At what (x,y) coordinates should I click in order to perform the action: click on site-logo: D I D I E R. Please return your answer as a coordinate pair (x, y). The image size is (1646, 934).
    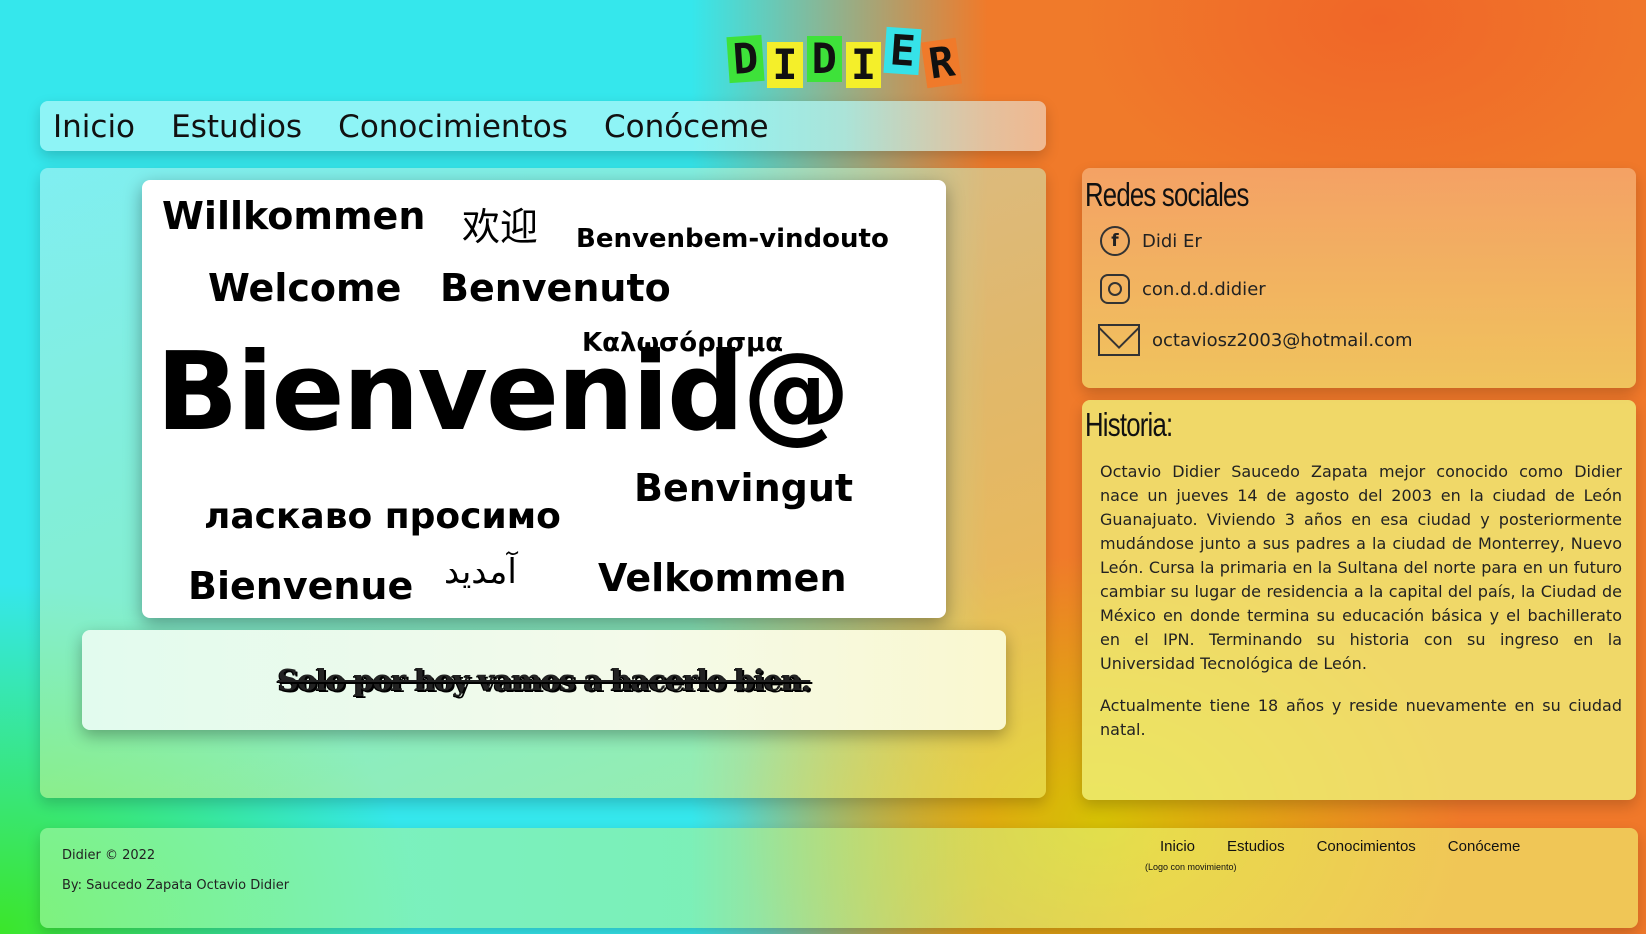
    Looking at the image, I should click on (844, 55).